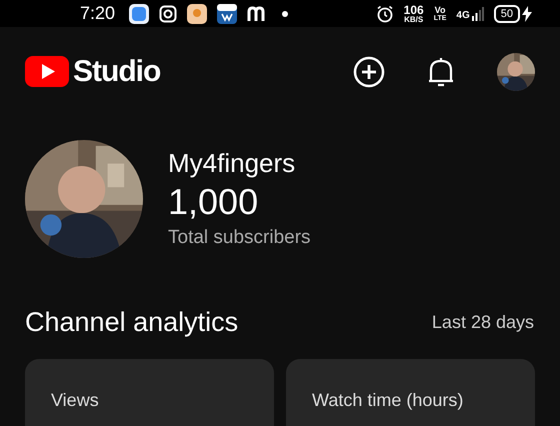 This screenshot has width=560, height=426. What do you see at coordinates (440, 10) in the screenshot?
I see `volte-label: Vo` at bounding box center [440, 10].